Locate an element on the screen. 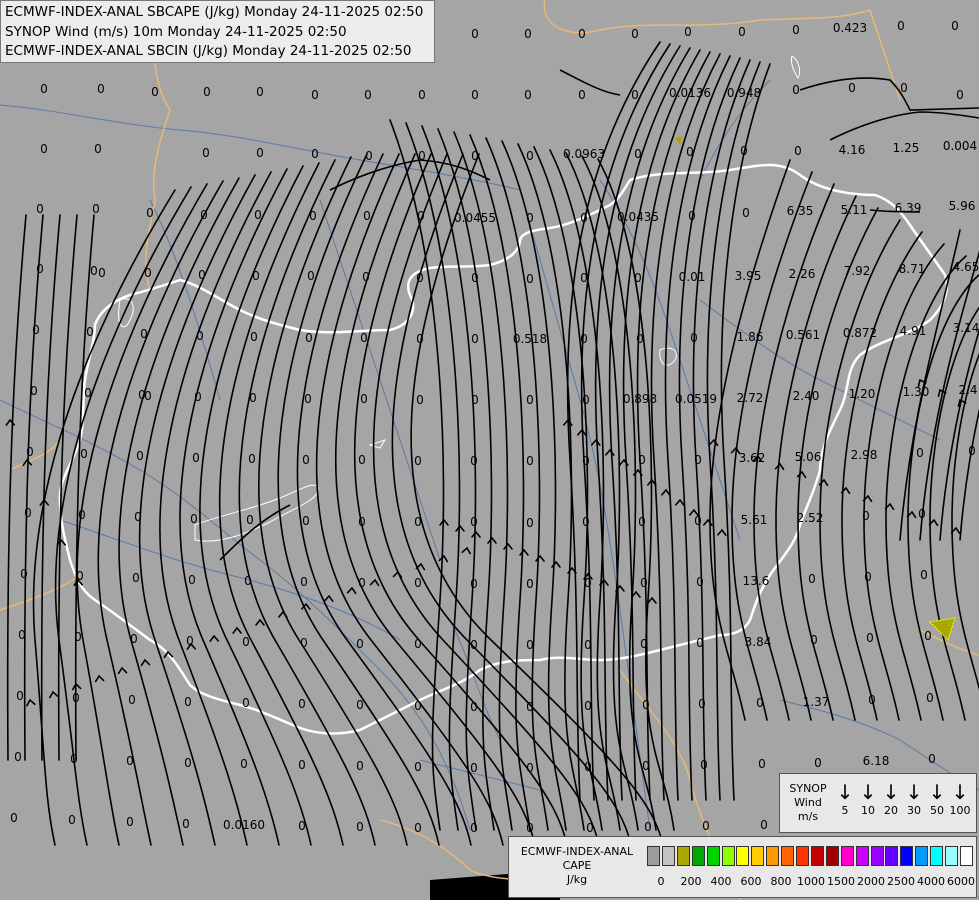  cape-value-label: 0.872 is located at coordinates (860, 333).